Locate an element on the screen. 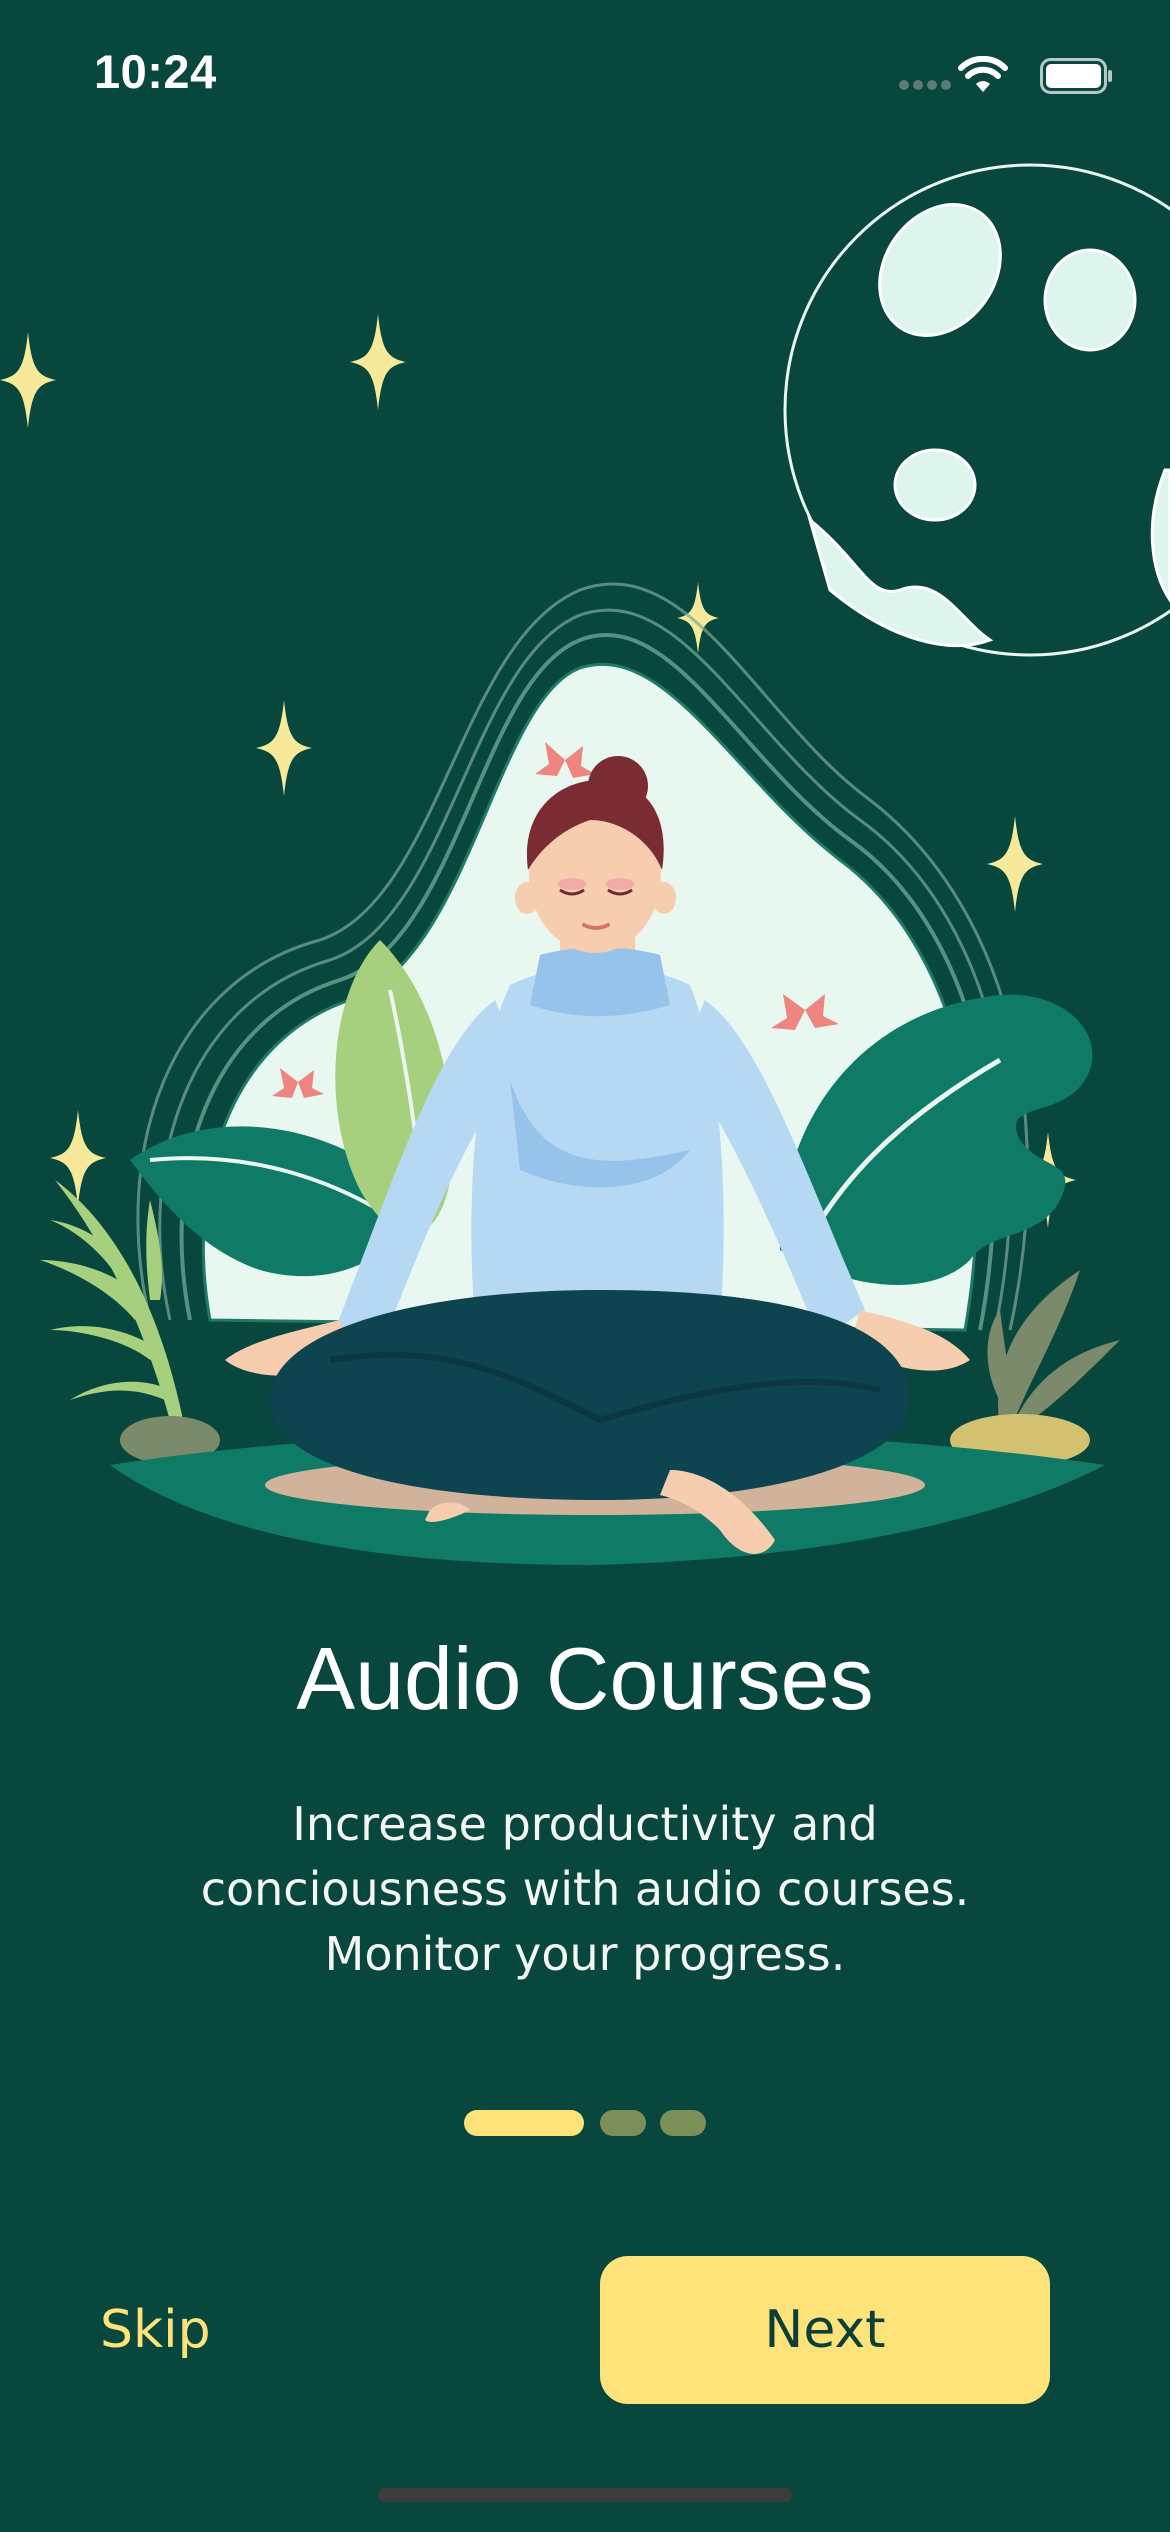  page-indicator is located at coordinates (585, 2124).